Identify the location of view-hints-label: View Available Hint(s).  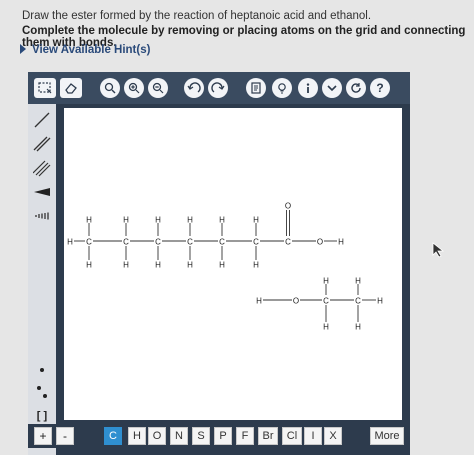
(91, 50).